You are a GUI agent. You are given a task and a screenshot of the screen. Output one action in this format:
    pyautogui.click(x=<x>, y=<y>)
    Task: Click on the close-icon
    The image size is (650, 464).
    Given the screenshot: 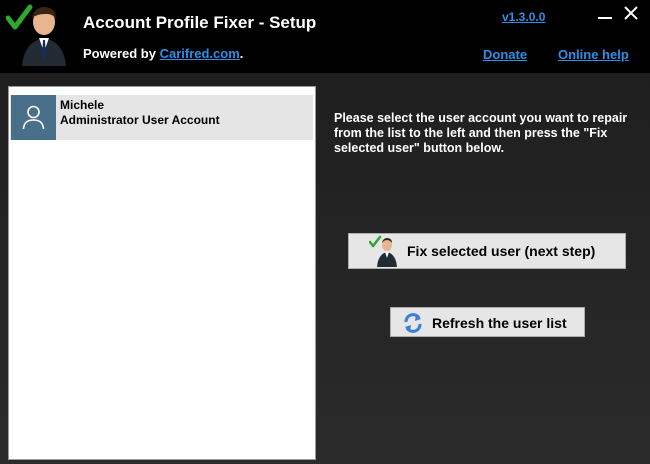 What is the action you would take?
    pyautogui.click(x=631, y=13)
    